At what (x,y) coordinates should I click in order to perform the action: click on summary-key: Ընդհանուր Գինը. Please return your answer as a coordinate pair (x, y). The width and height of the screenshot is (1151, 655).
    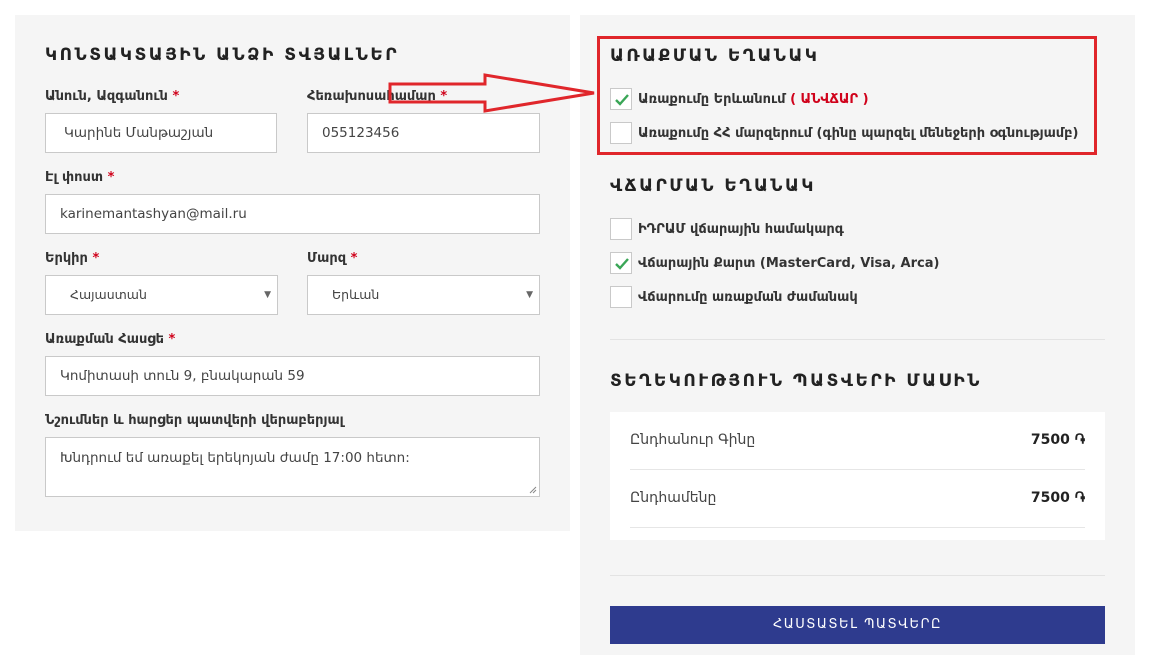
    Looking at the image, I should click on (693, 440).